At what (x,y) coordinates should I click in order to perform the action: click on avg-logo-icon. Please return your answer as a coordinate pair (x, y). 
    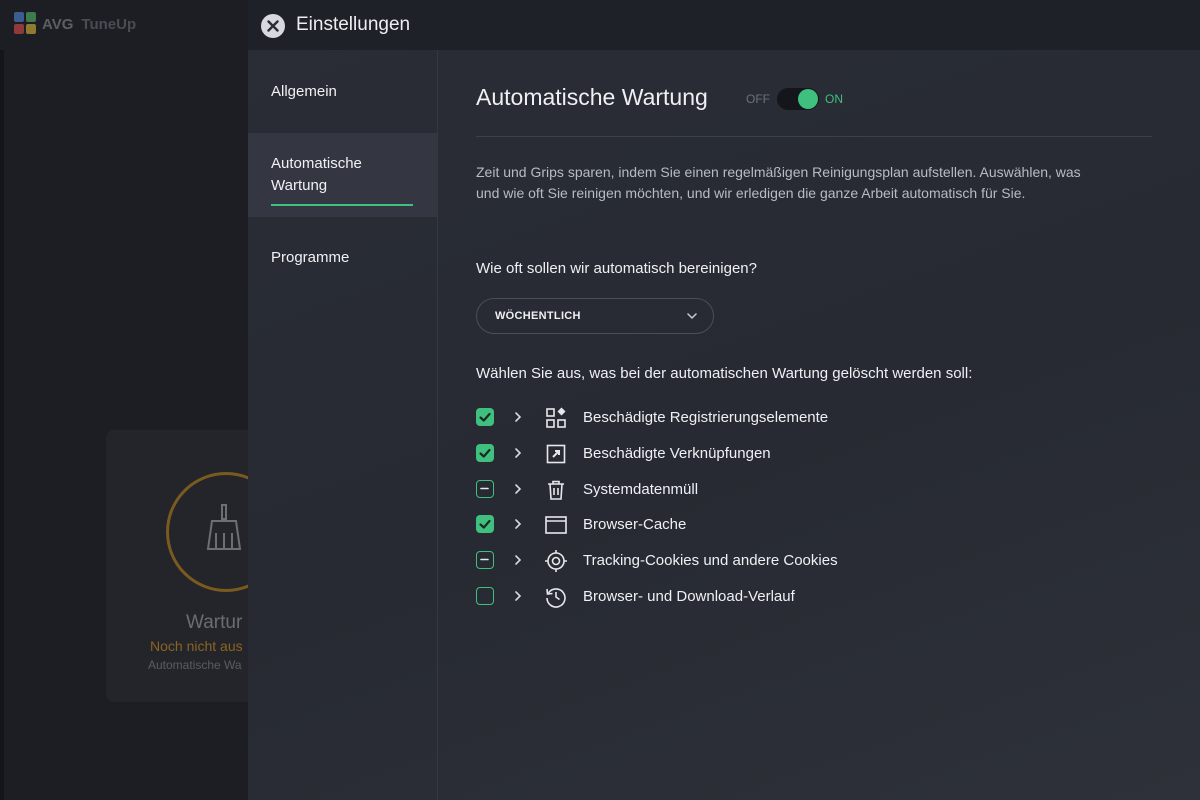
    Looking at the image, I should click on (26, 24).